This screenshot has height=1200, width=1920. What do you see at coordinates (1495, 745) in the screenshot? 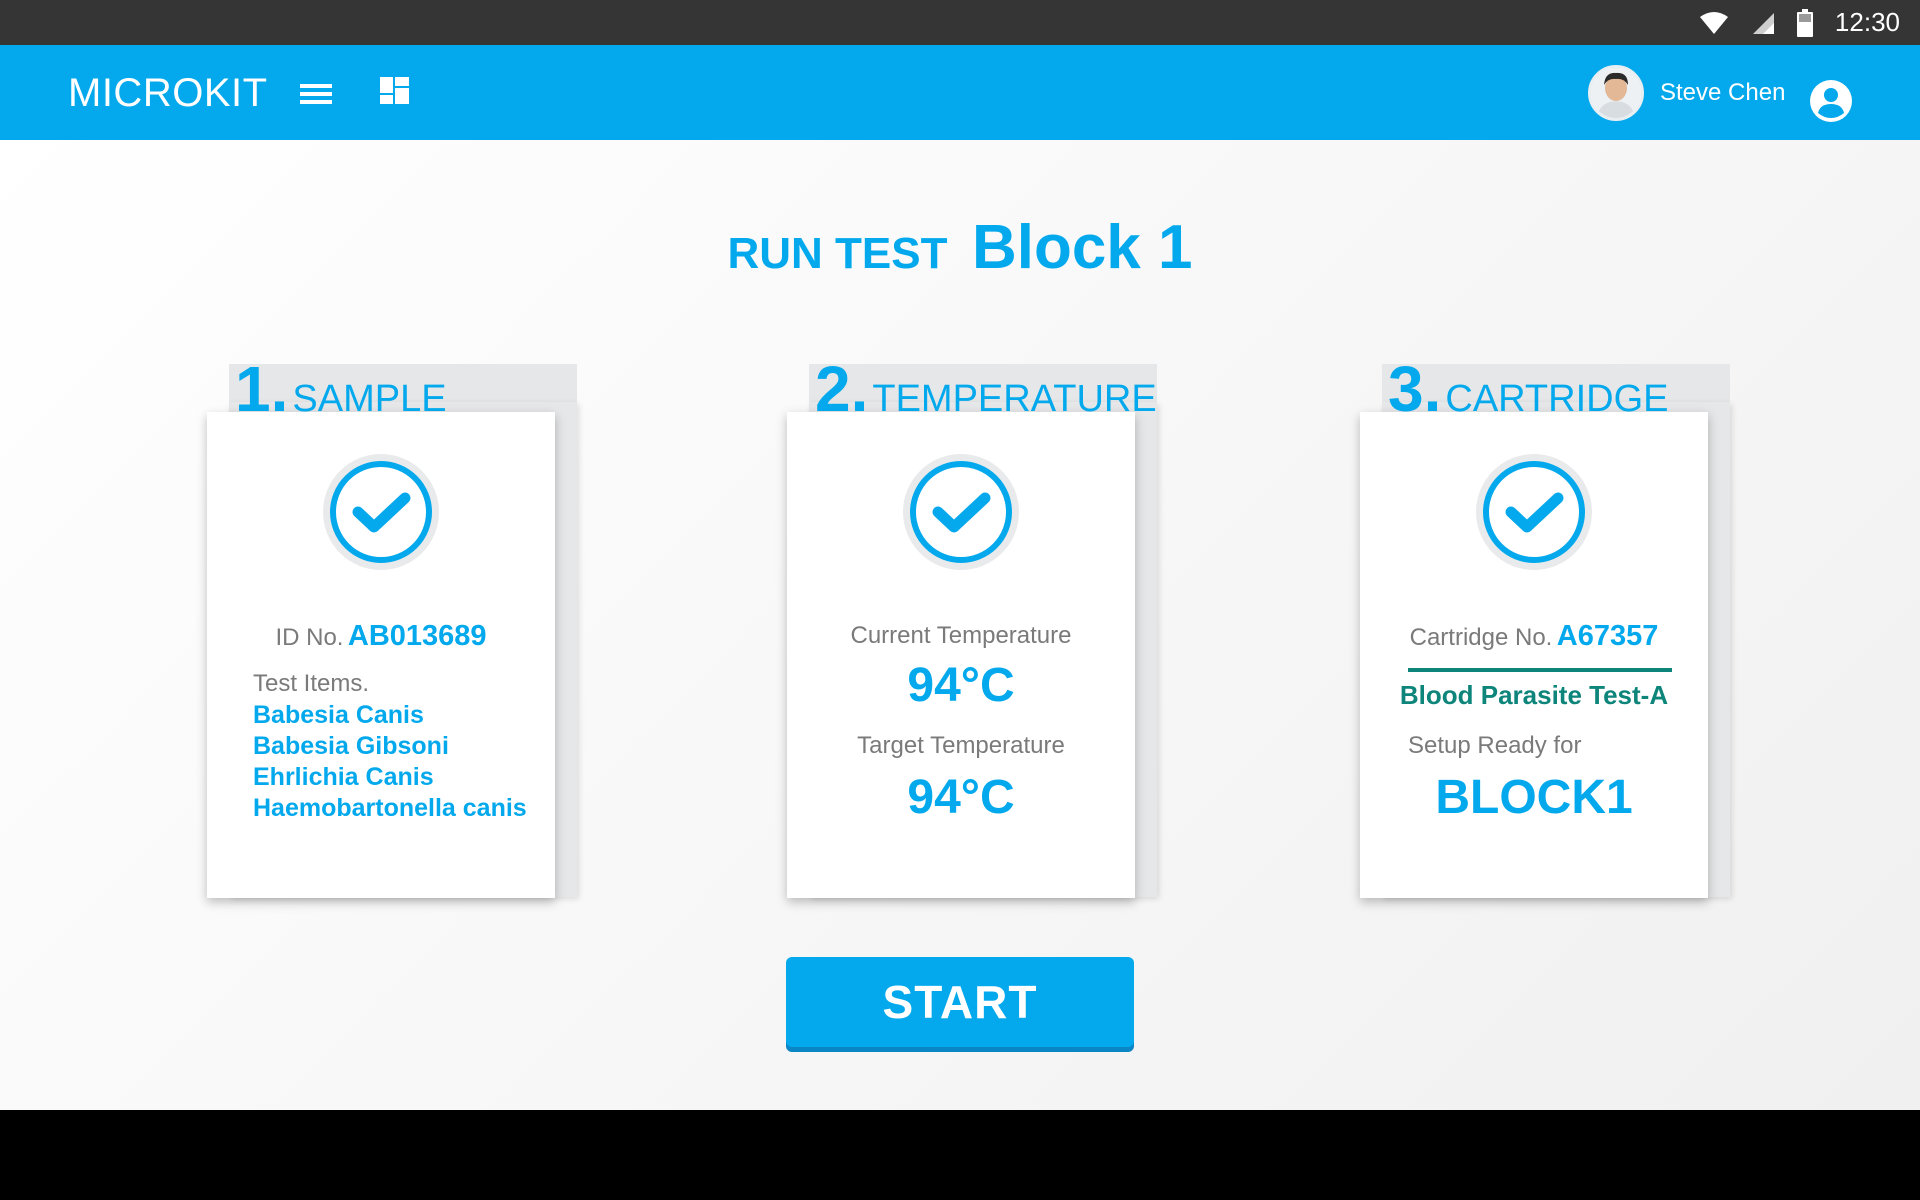
I see `setup-label: Setup Ready for` at bounding box center [1495, 745].